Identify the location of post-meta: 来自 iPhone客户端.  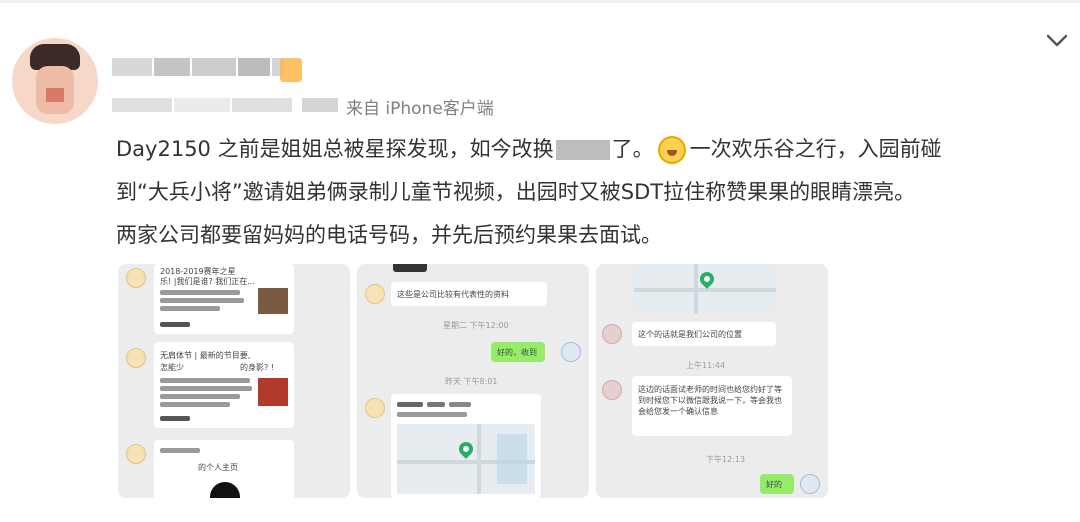
(332, 105).